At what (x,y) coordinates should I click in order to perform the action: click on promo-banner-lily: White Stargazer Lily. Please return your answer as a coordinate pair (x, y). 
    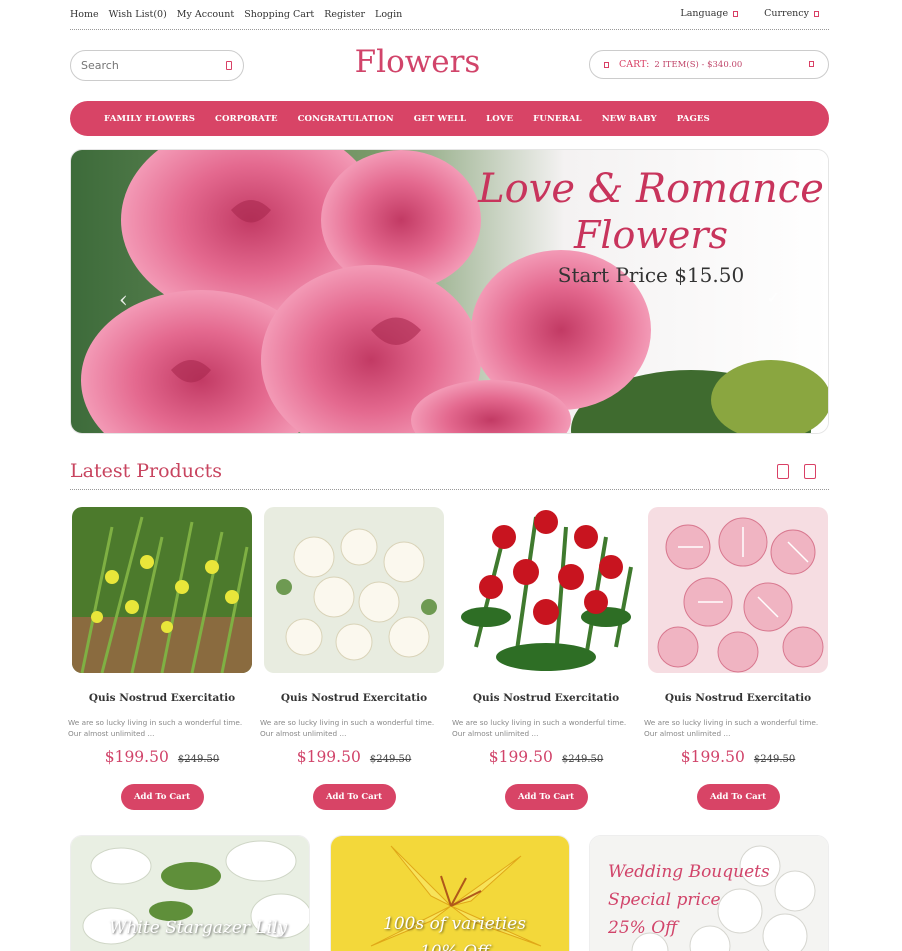
    Looking at the image, I should click on (190, 893).